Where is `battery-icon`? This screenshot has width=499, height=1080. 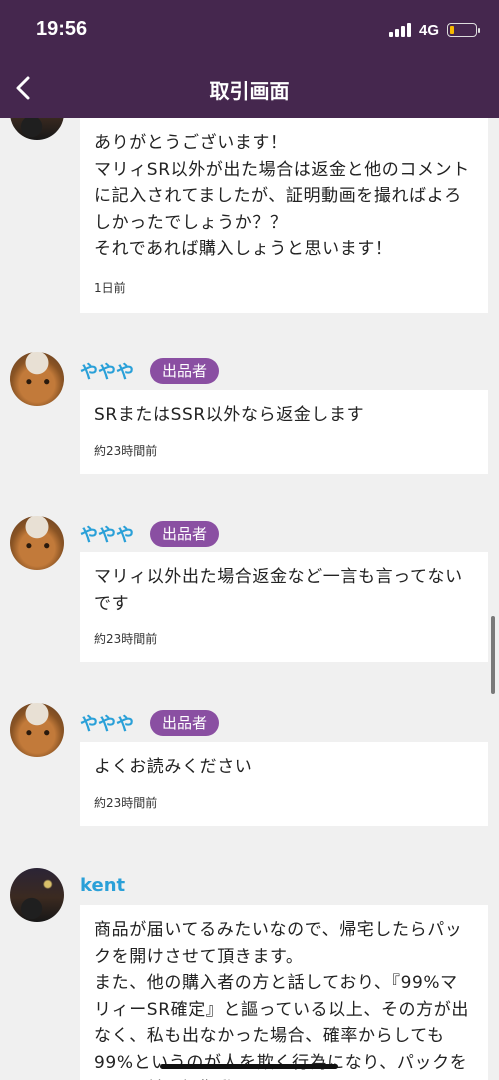
battery-icon is located at coordinates (463, 30).